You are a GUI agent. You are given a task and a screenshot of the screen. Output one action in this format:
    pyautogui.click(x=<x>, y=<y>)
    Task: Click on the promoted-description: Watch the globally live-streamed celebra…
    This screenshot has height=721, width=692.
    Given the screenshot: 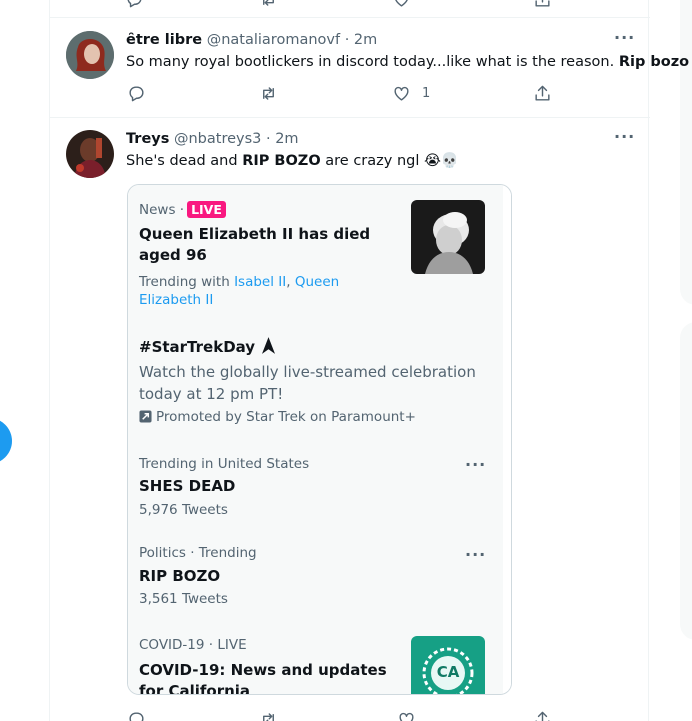 What is the action you would take?
    pyautogui.click(x=307, y=383)
    